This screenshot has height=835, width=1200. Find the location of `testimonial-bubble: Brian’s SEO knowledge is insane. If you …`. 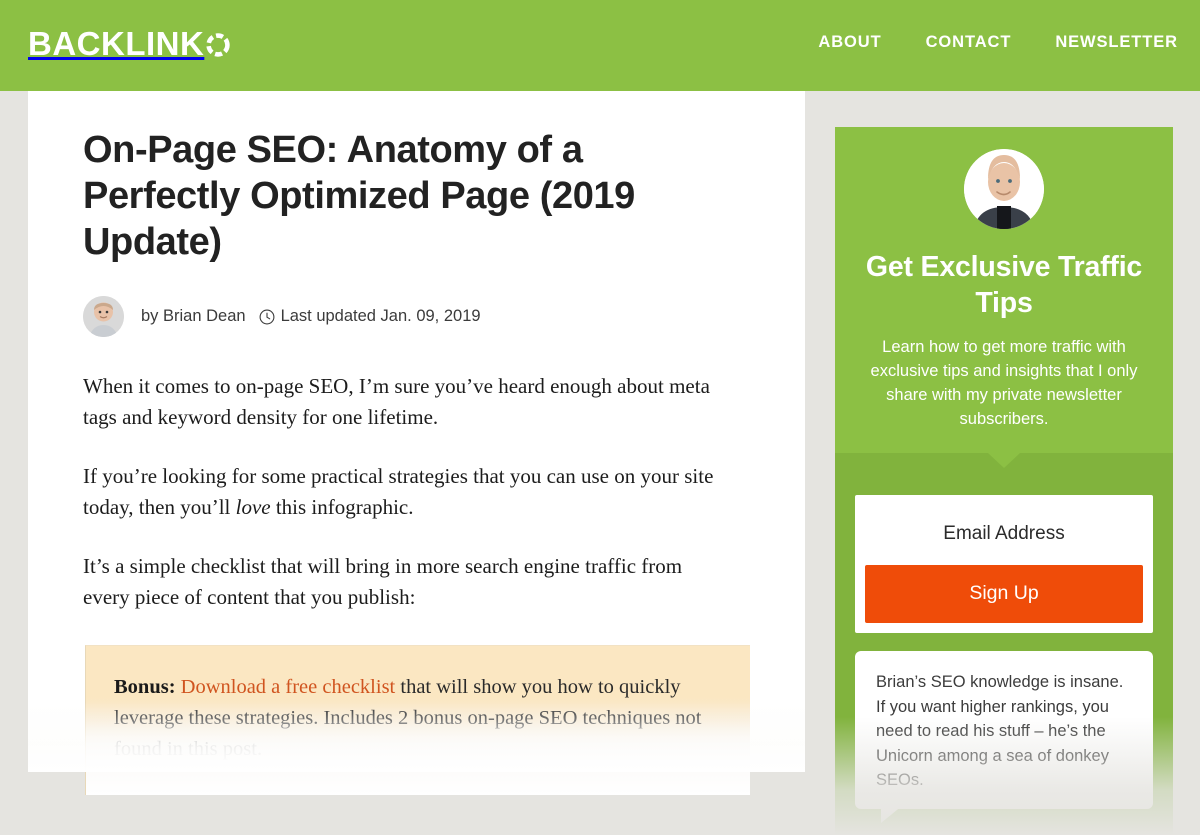

testimonial-bubble: Brian’s SEO knowledge is insane. If you … is located at coordinates (1004, 737).